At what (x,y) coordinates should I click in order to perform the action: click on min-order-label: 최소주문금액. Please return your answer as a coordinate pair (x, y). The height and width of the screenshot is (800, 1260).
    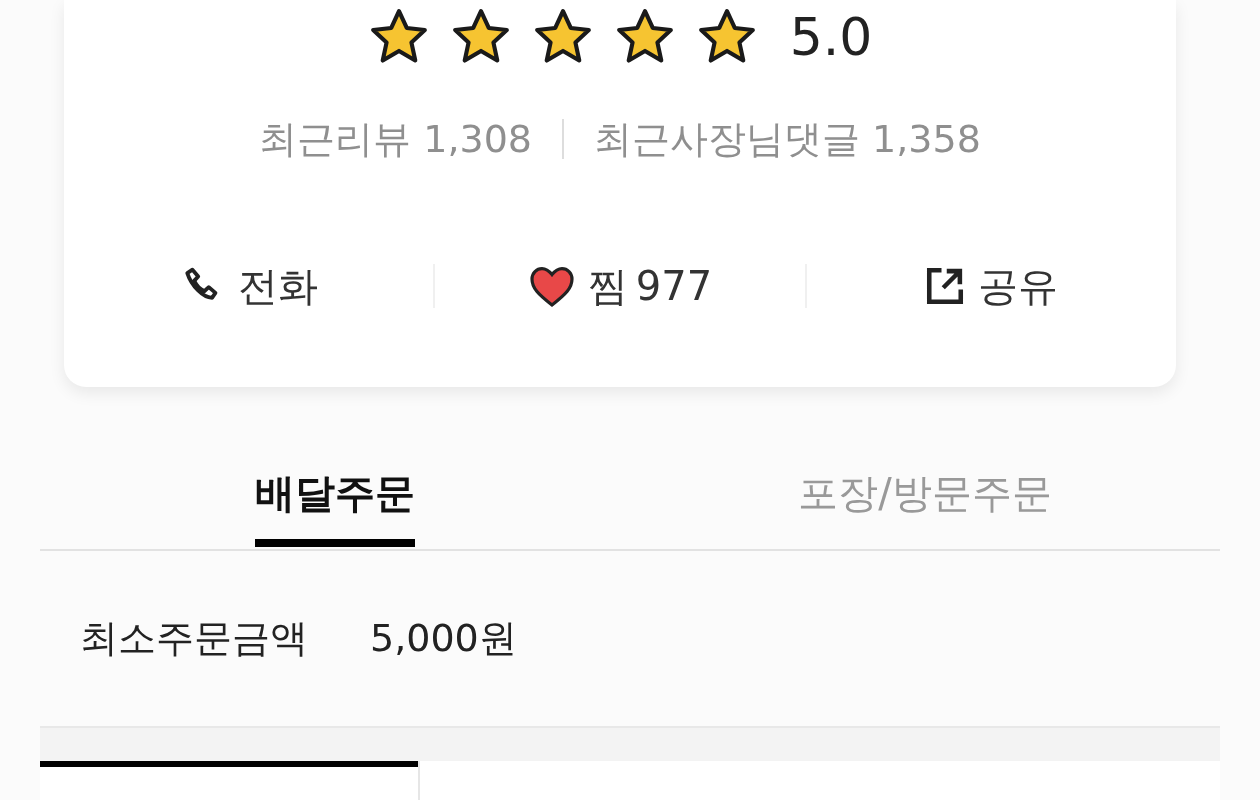
    Looking at the image, I should click on (194, 638).